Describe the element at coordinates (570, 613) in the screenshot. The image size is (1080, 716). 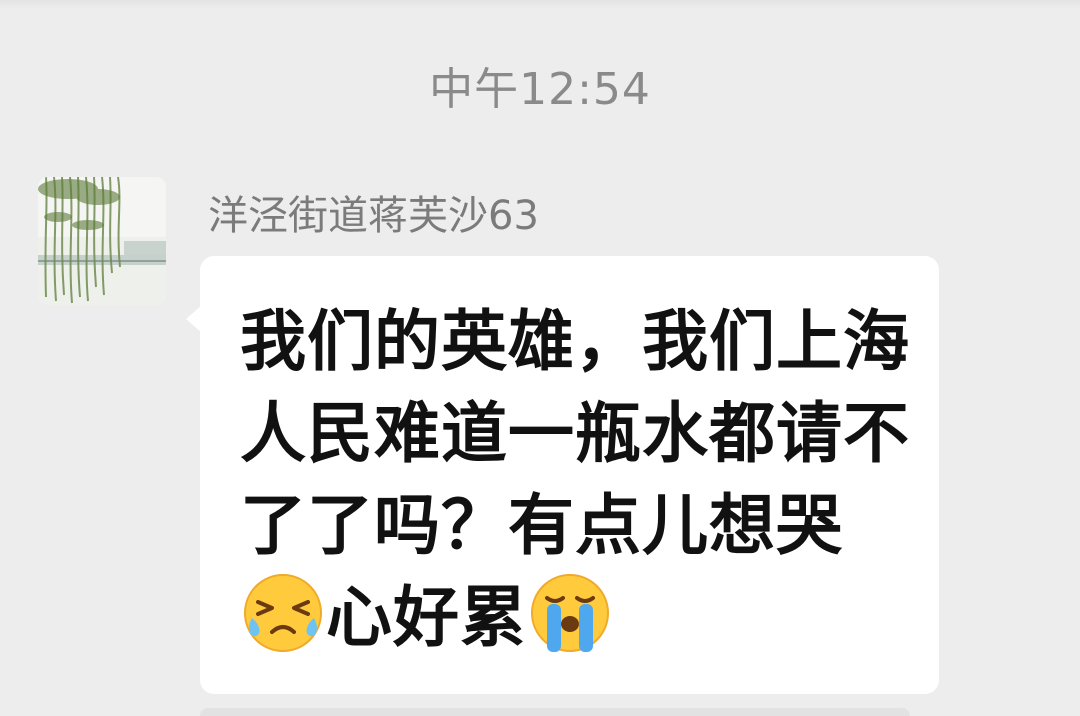
I see `loudly-crying-face-emoji` at that location.